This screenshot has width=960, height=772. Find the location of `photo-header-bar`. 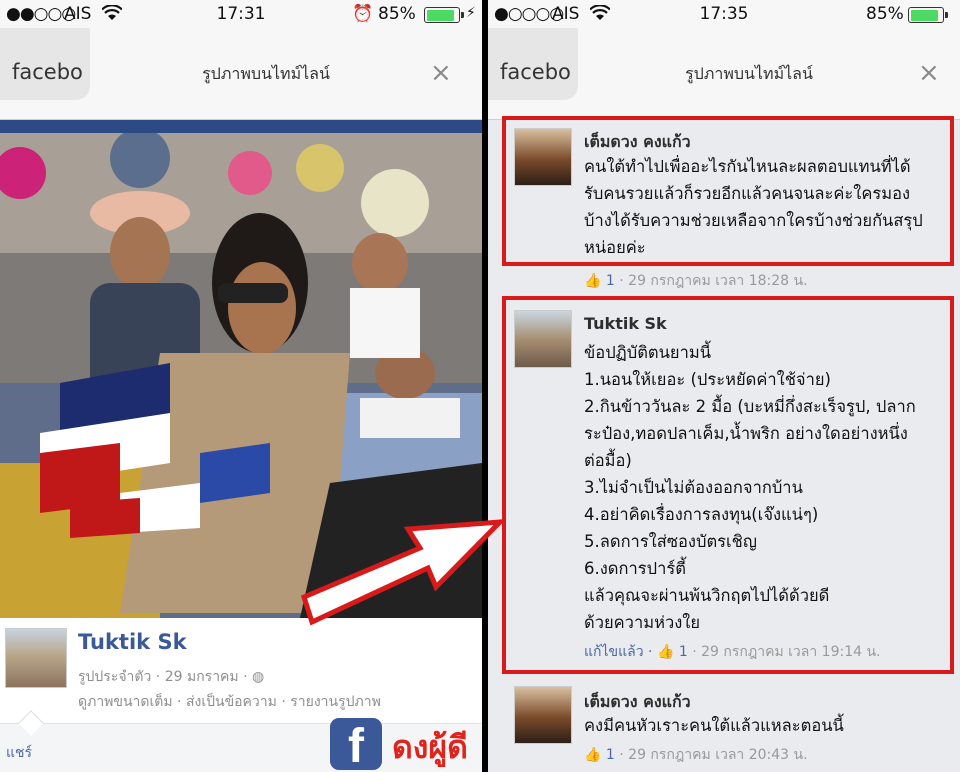

photo-header-bar is located at coordinates (241, 126).